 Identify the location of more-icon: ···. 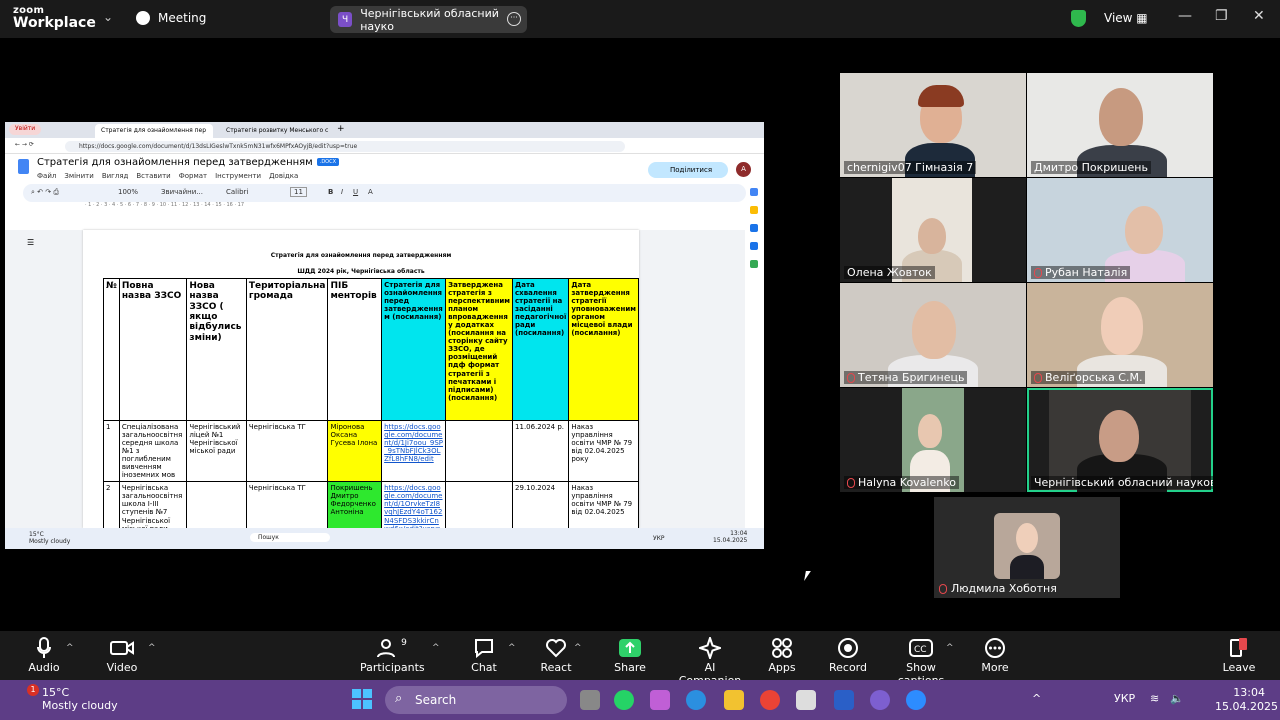
(514, 19).